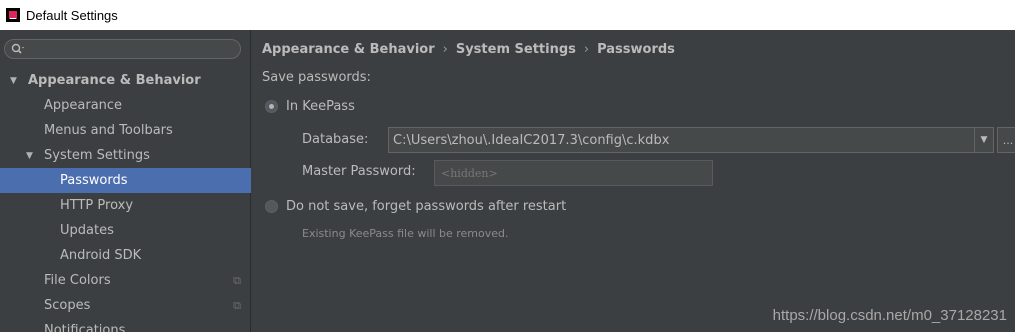 The image size is (1015, 332). Describe the element at coordinates (316, 77) in the screenshot. I see `save-passwords-label: Save passwords:` at that location.